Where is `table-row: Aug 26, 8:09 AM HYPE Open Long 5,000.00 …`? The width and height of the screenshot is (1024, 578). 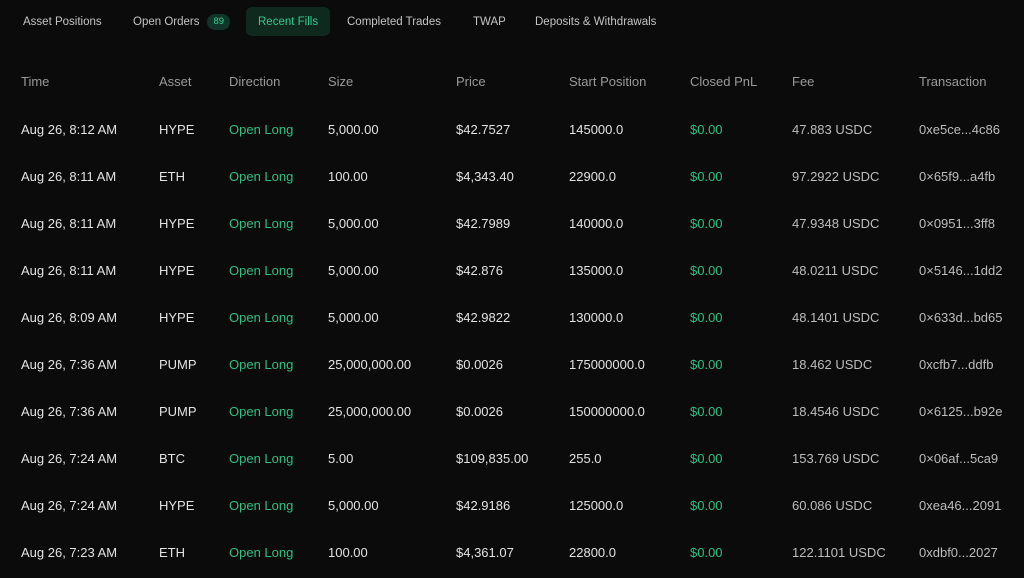
table-row: Aug 26, 8:09 AM HYPE Open Long 5,000.00 … is located at coordinates (512, 320).